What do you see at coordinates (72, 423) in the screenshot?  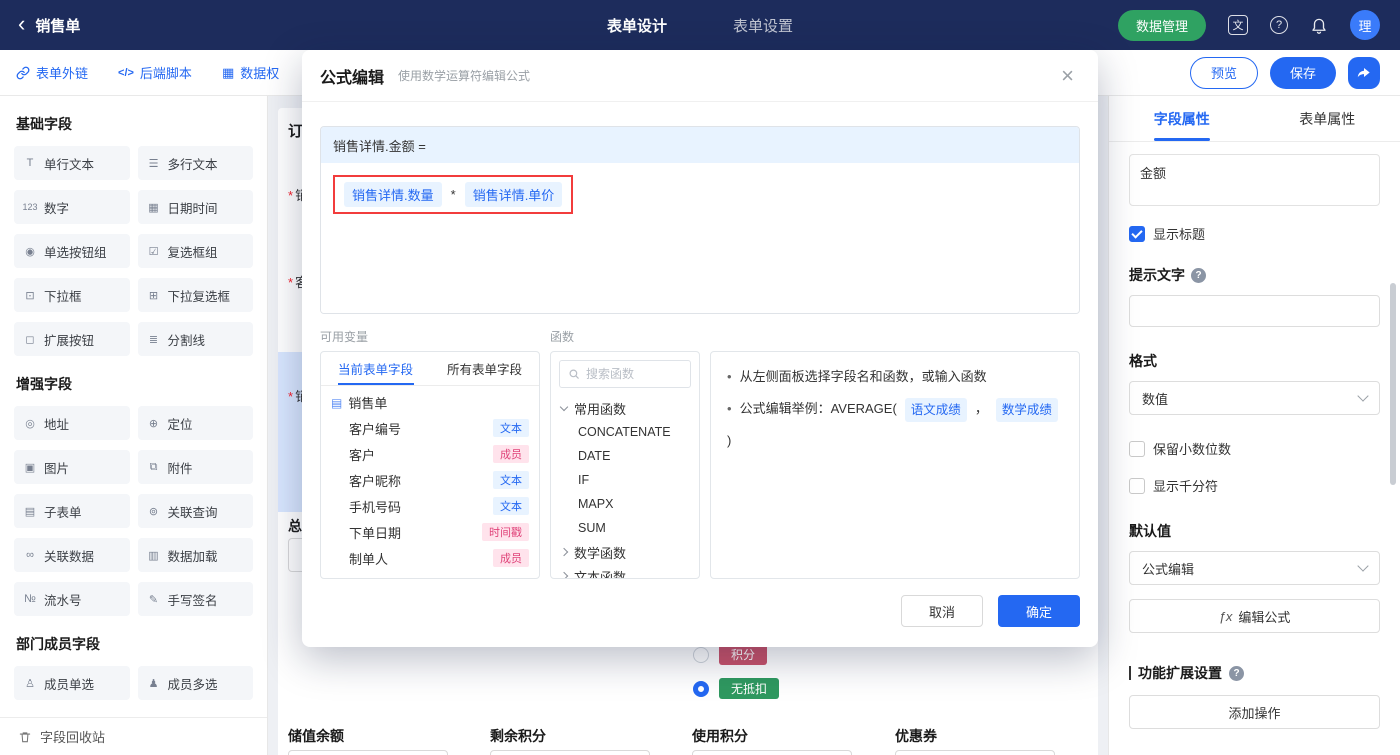 I see `field-button: ◎ 地址` at bounding box center [72, 423].